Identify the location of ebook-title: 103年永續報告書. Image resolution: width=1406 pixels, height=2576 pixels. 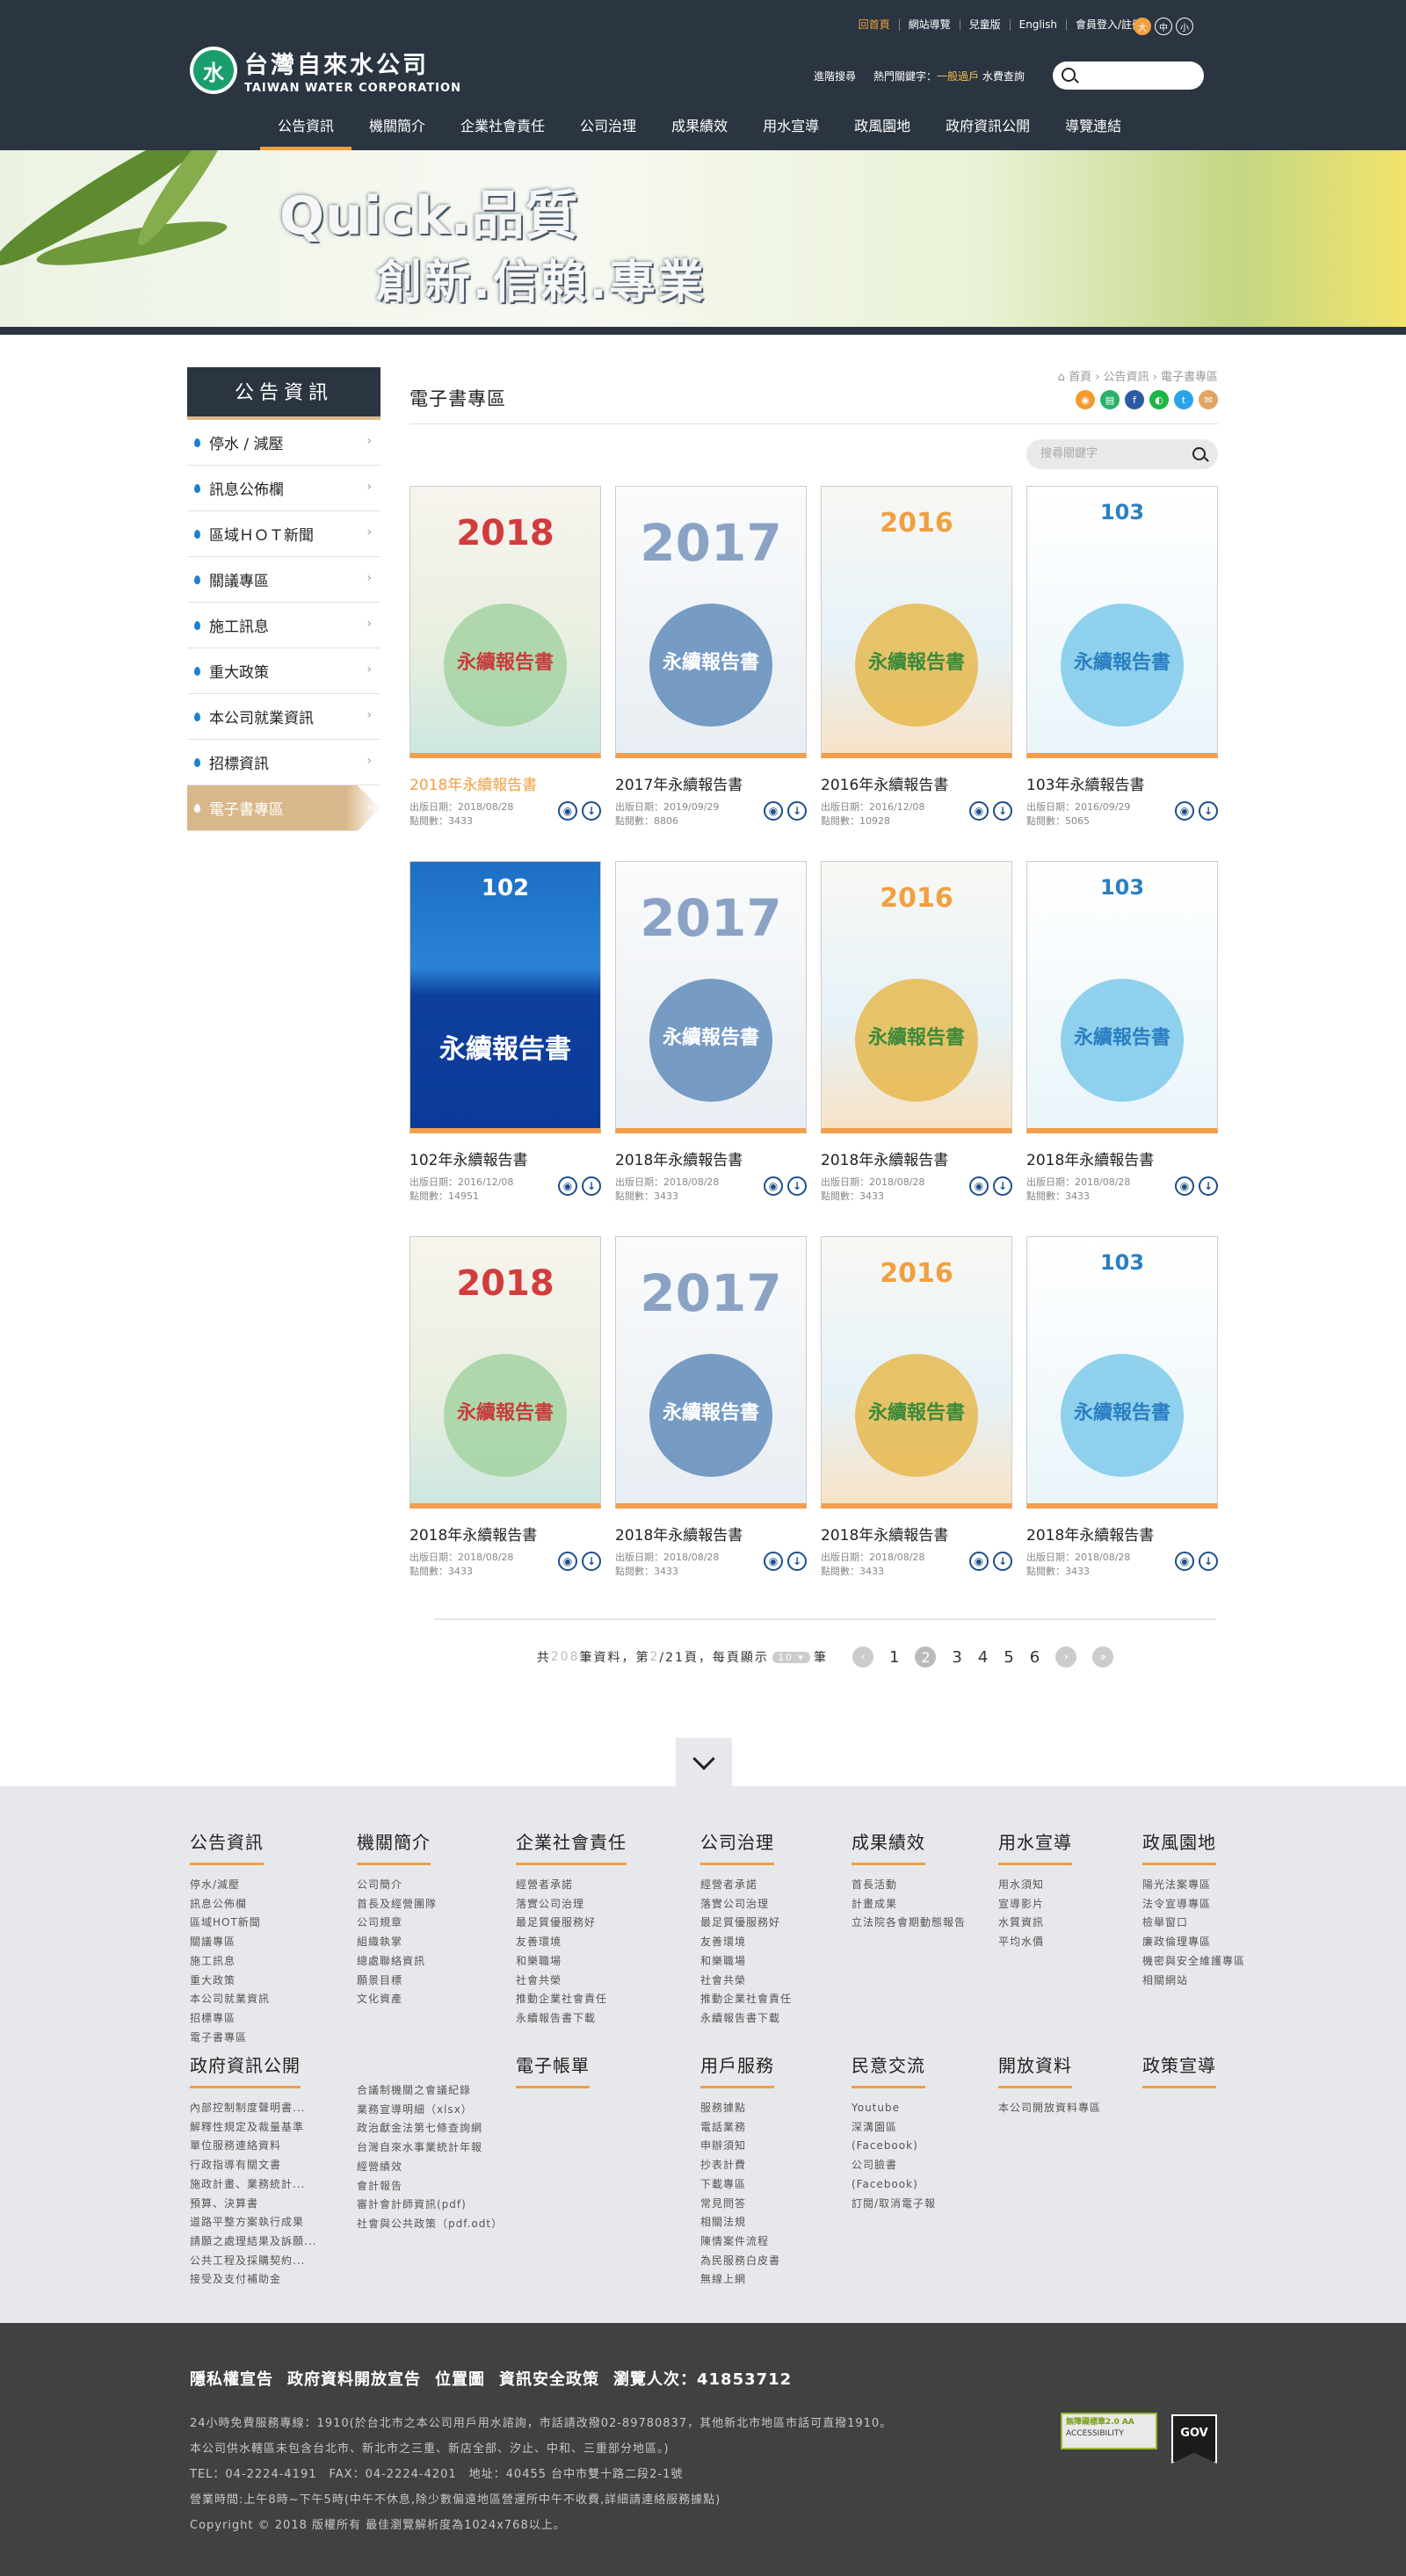
(1122, 783).